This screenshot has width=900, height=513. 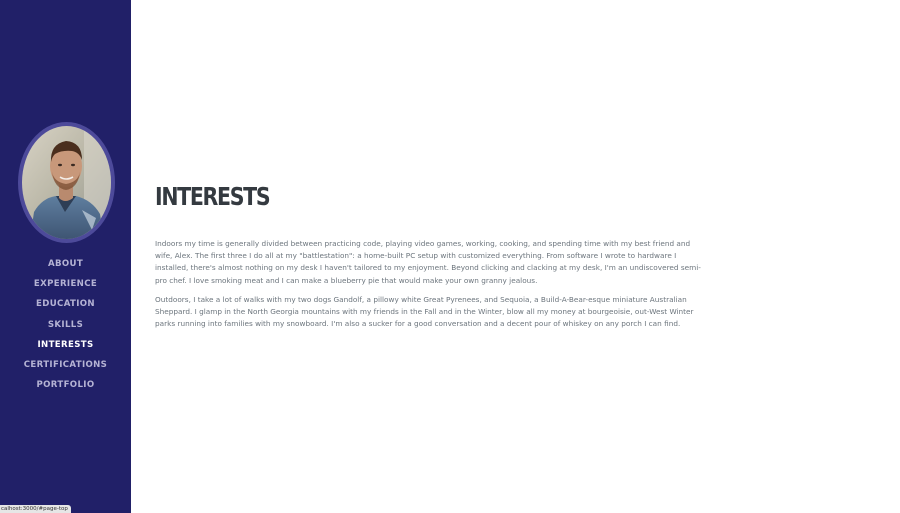 I want to click on nav-link-education: EDUCATION, so click(x=65, y=304).